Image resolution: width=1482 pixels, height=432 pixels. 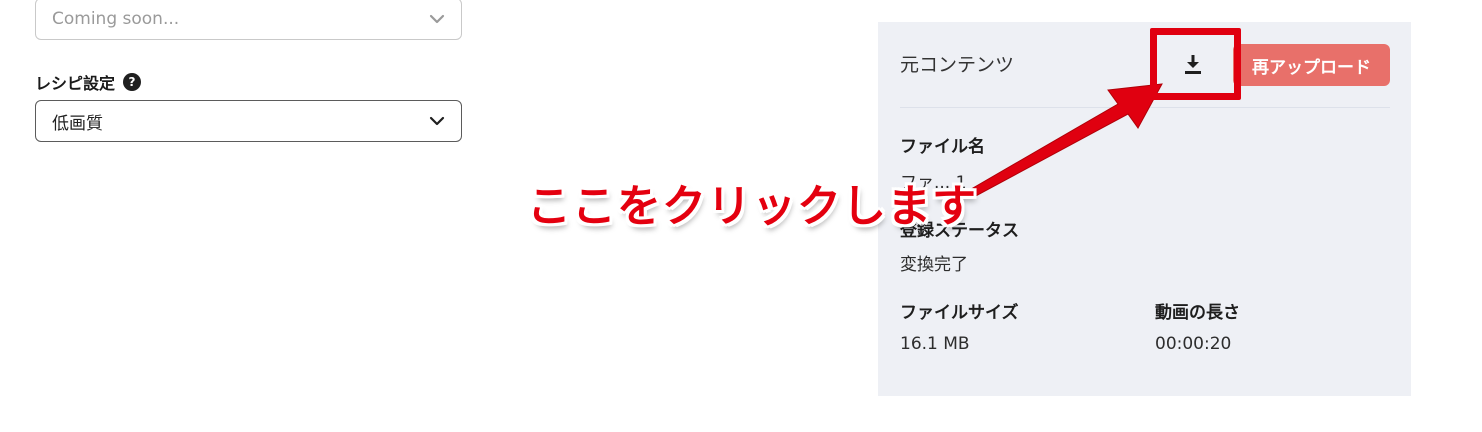 I want to click on annotation-callout: ここをクリックします, so click(x=752, y=206).